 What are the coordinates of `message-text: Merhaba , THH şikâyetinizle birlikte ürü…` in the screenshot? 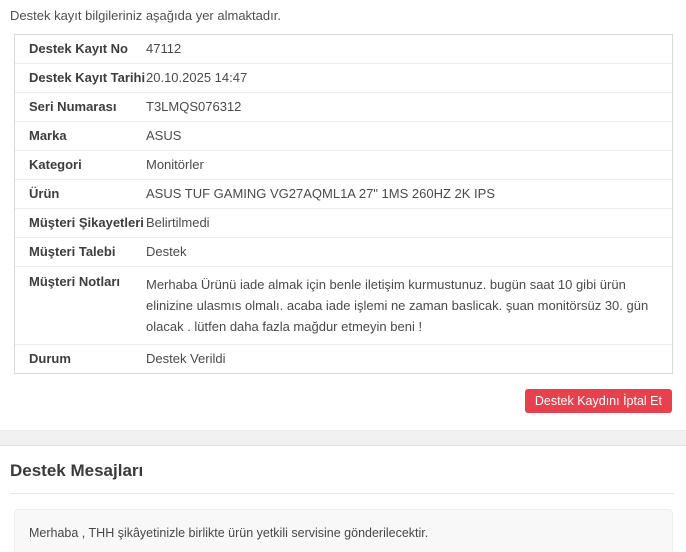 It's located at (229, 533).